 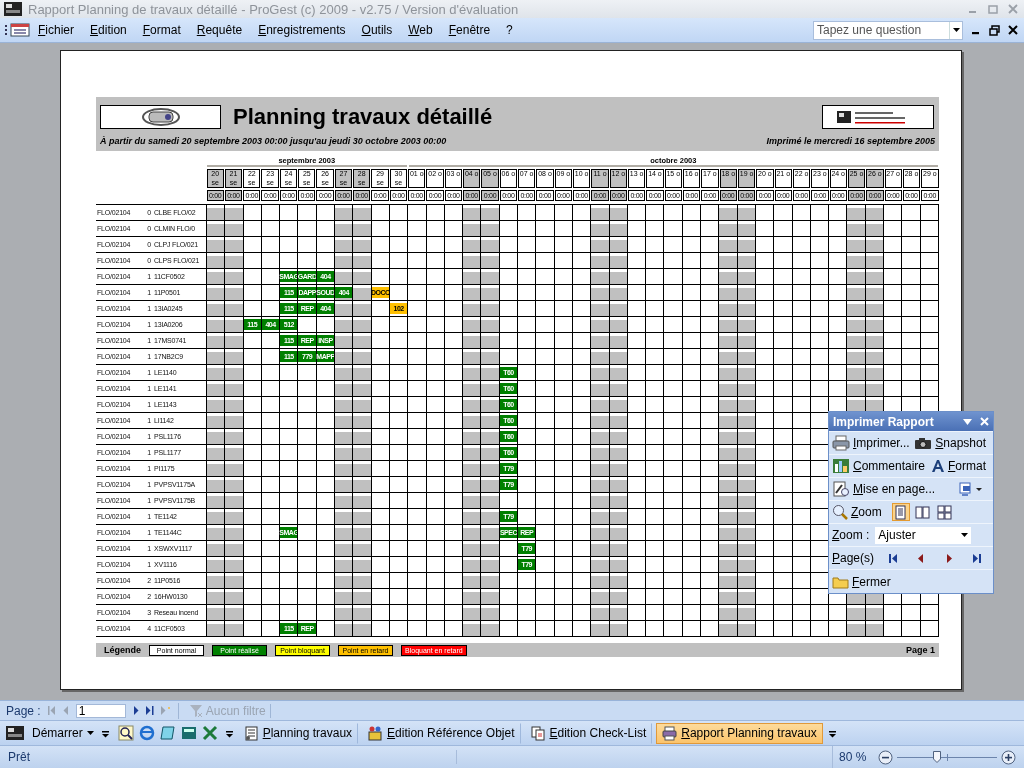 What do you see at coordinates (588, 733) in the screenshot?
I see `task-button: Edition Check-List` at bounding box center [588, 733].